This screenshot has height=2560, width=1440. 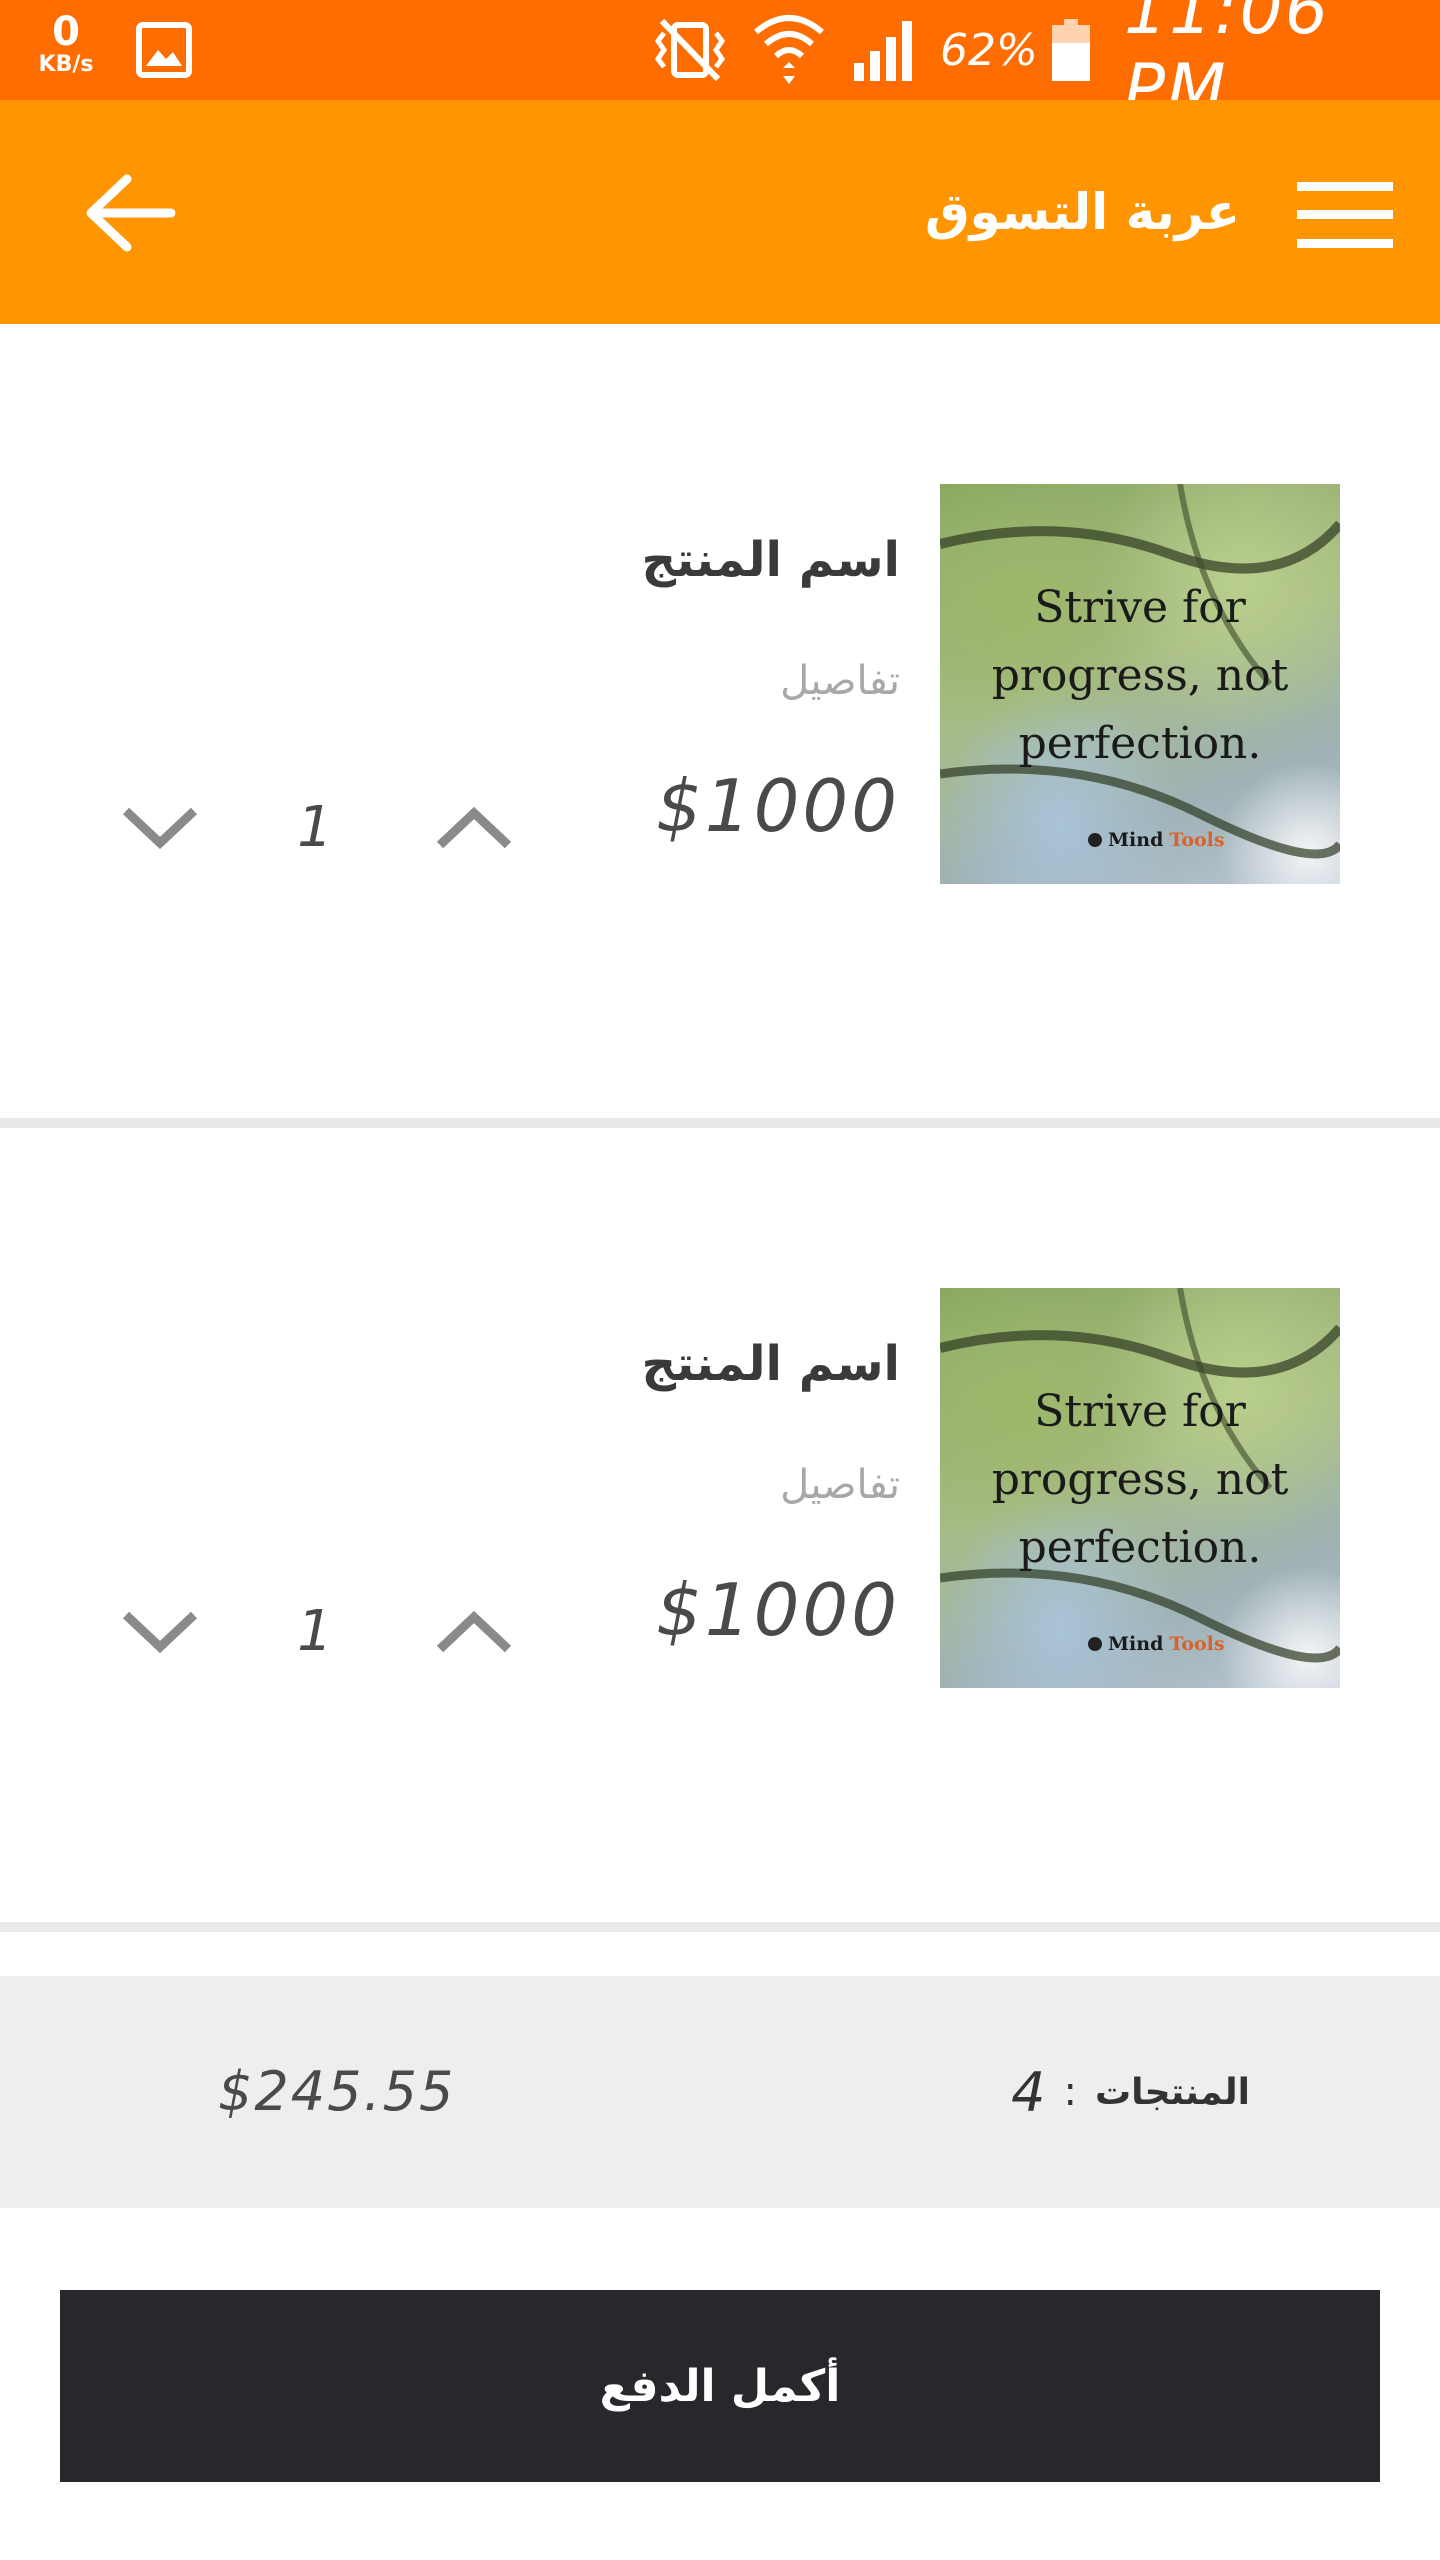 What do you see at coordinates (1172, 2092) in the screenshot?
I see `products-count-label: المنتجات` at bounding box center [1172, 2092].